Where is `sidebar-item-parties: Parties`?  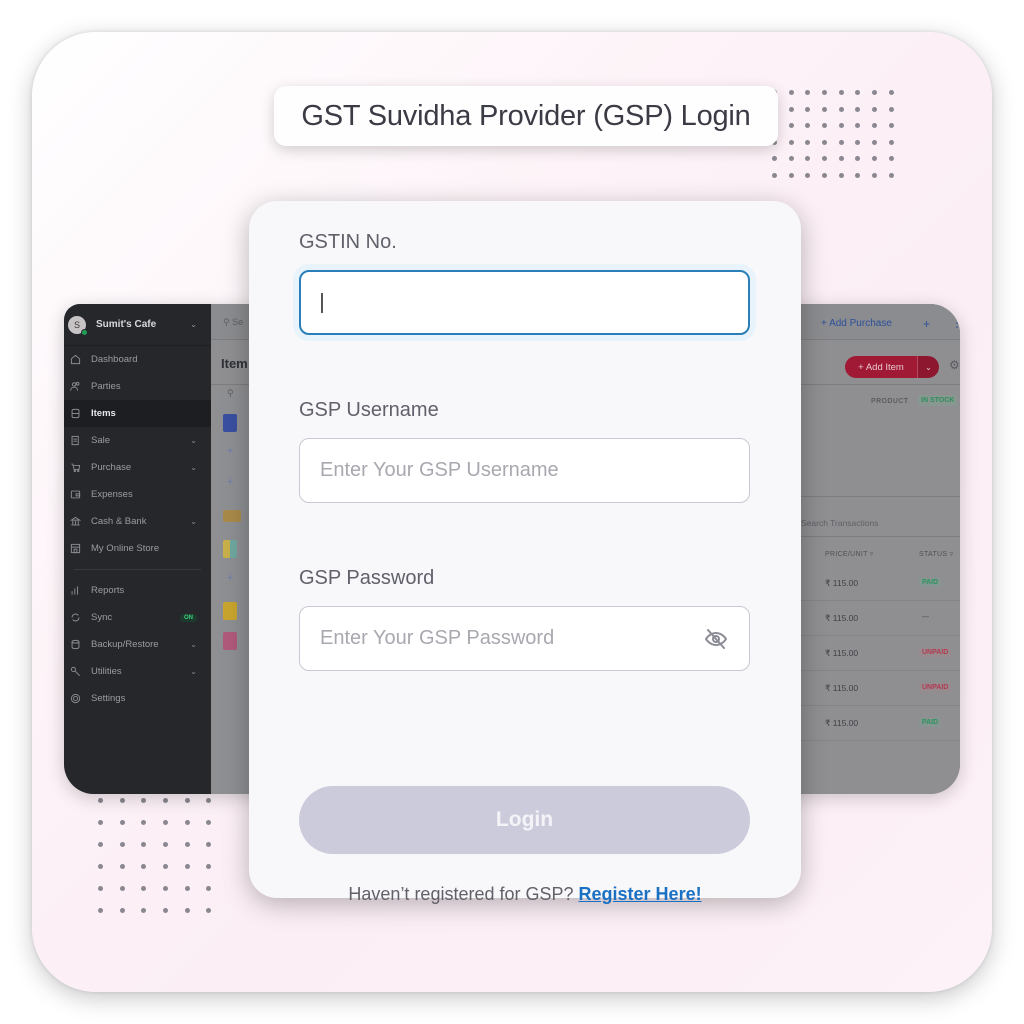
sidebar-item-parties: Parties is located at coordinates (137, 386).